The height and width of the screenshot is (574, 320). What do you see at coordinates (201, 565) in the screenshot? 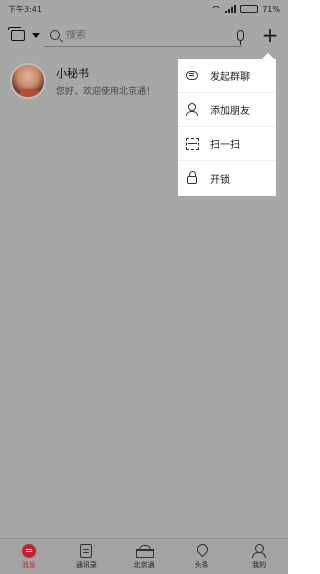
I see `tab-label: 头条` at bounding box center [201, 565].